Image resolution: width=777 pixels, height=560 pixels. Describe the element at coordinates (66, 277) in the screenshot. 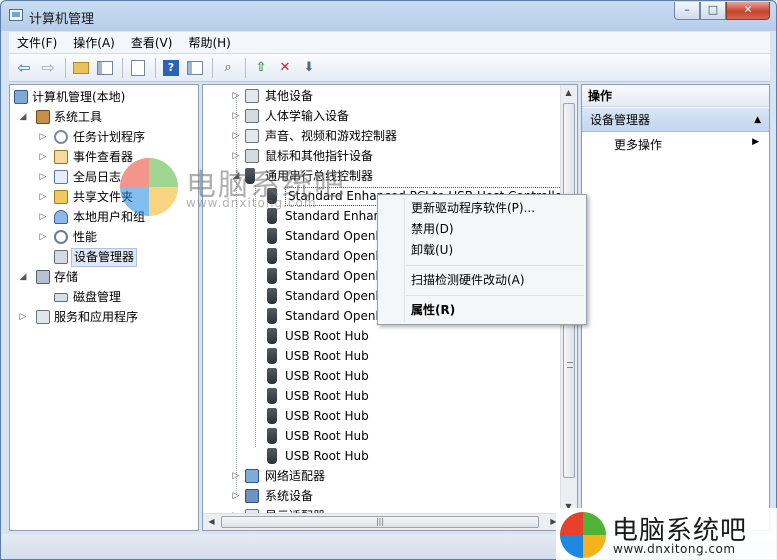

I see `tree-item-label: 存储` at that location.